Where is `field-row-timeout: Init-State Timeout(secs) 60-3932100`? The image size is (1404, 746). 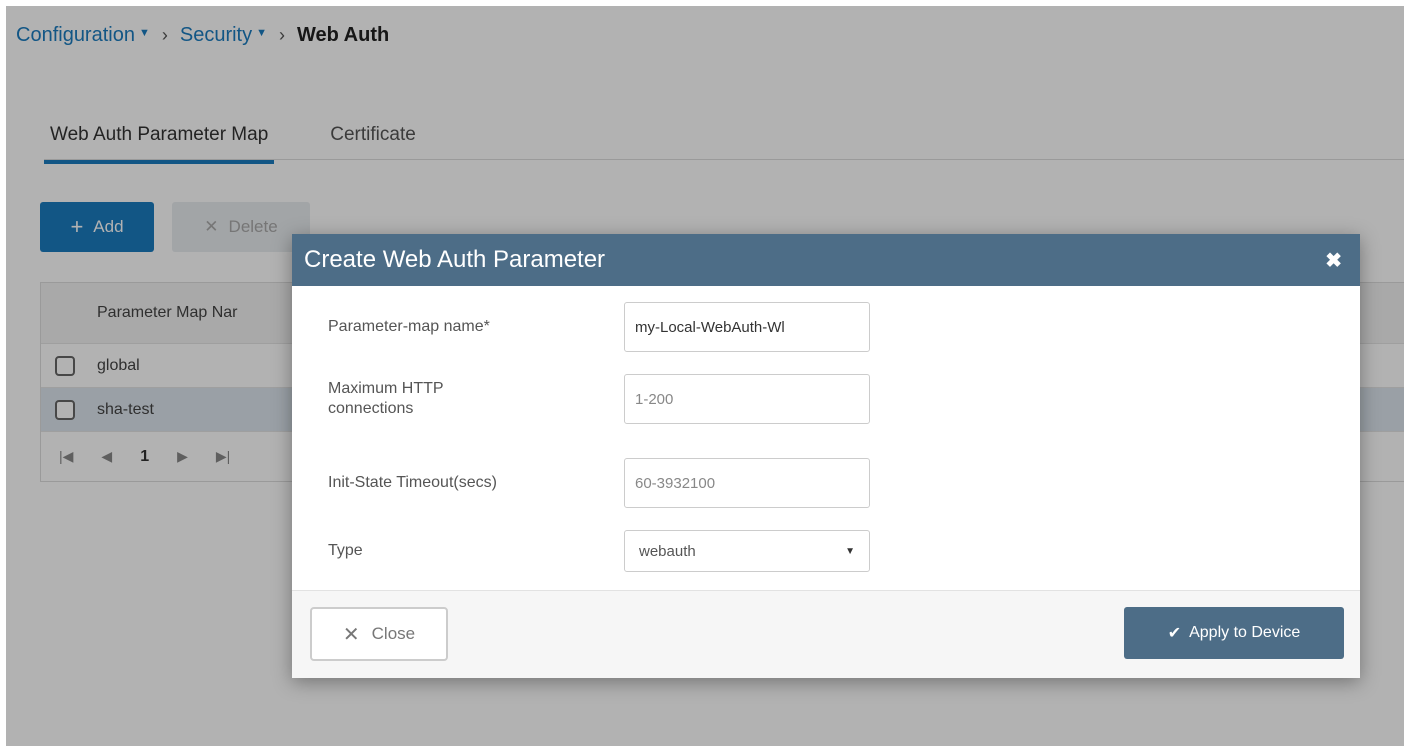
field-row-timeout: Init-State Timeout(secs) 60-3932100 is located at coordinates (599, 483).